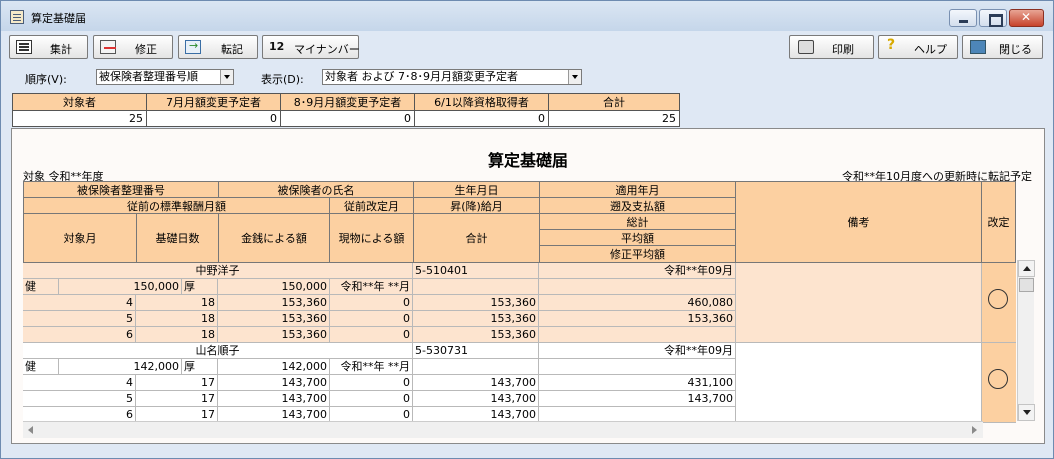  I want to click on header-total: 合計, so click(476, 238).